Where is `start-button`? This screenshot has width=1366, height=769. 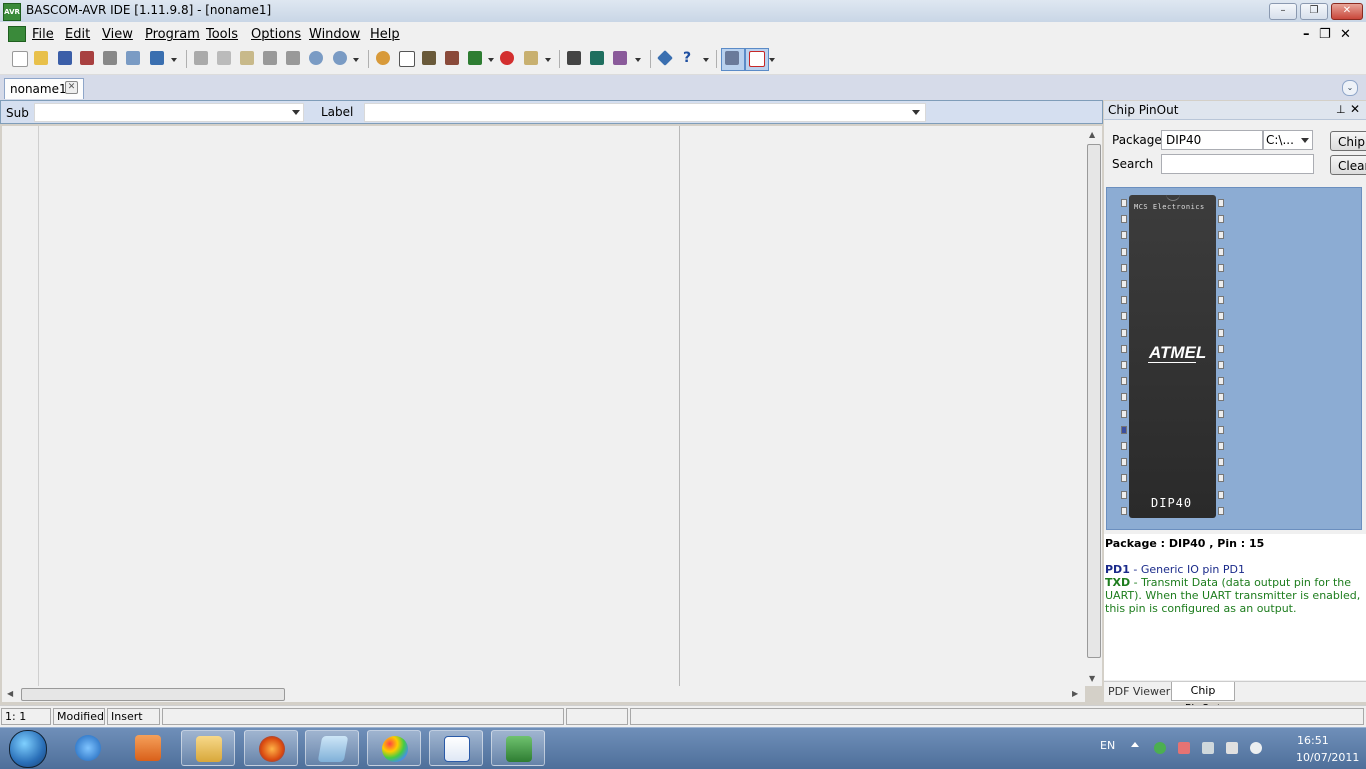
start-button is located at coordinates (28, 749).